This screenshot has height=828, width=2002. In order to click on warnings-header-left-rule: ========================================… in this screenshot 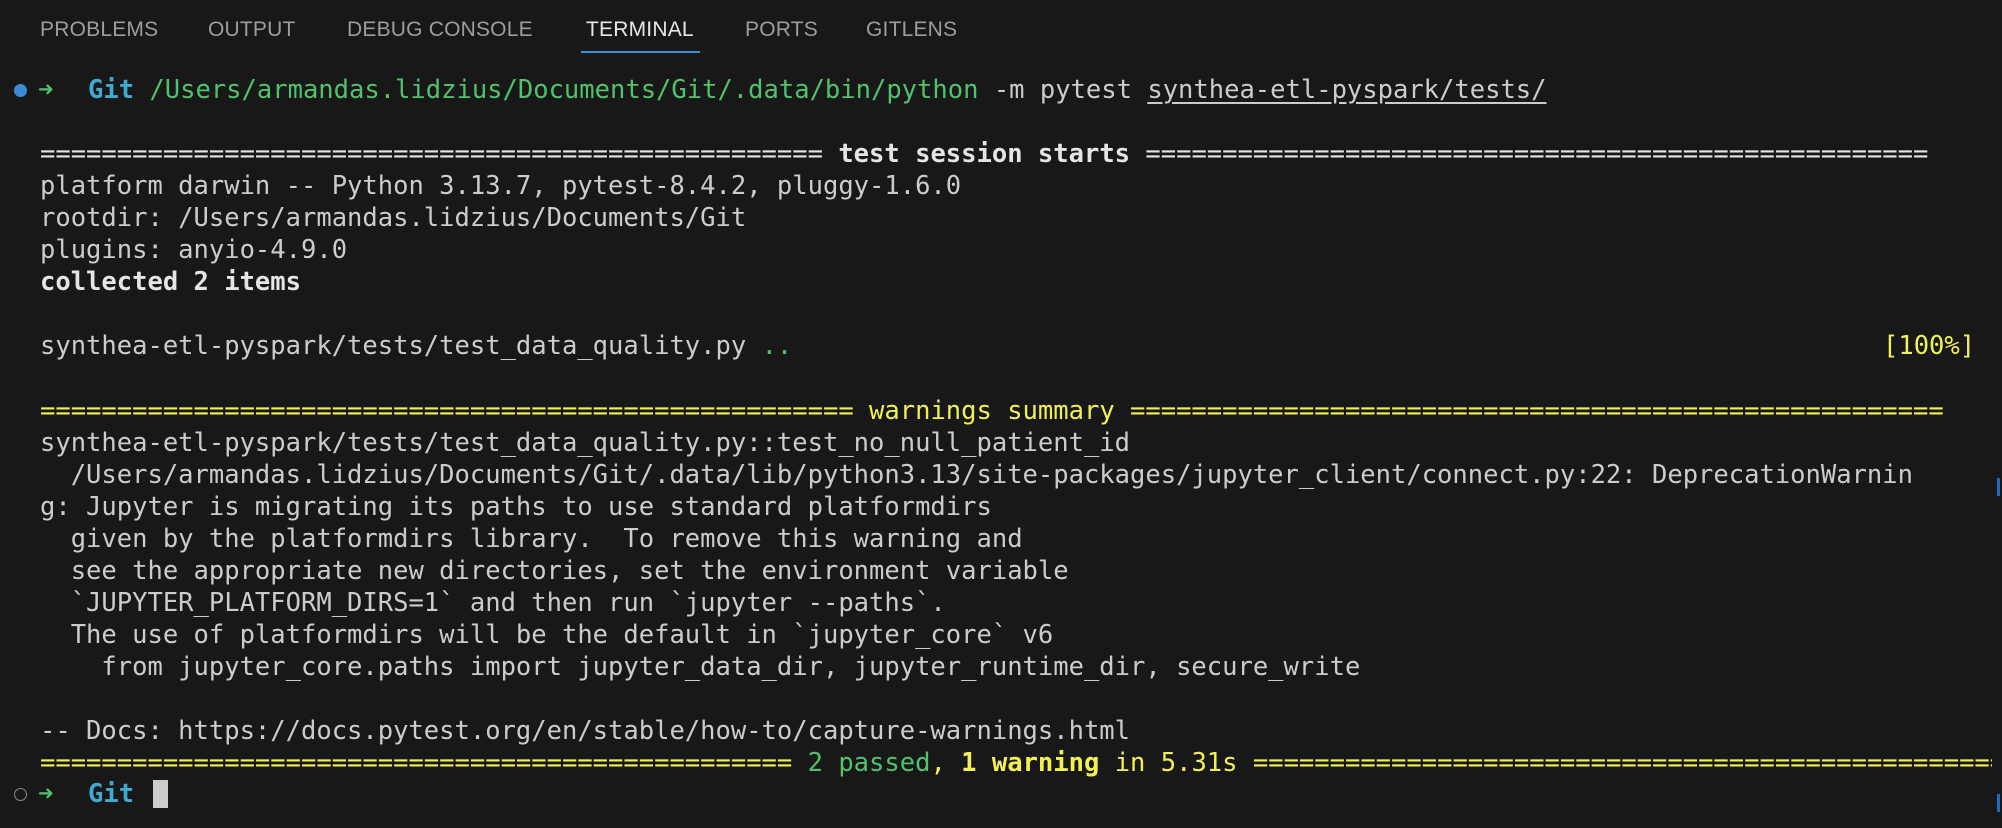, I will do `click(455, 411)`.